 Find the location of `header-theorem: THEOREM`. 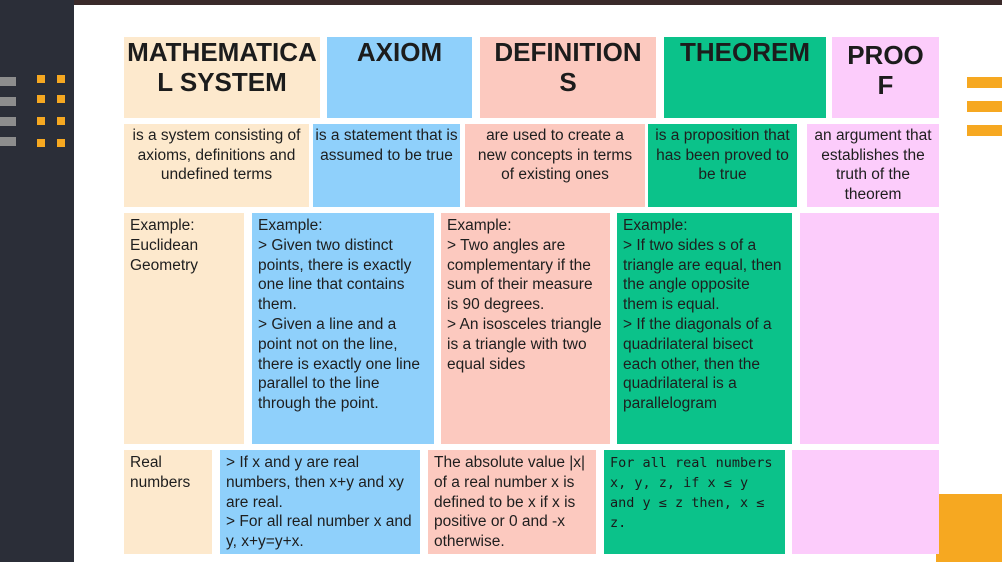

header-theorem: THEOREM is located at coordinates (745, 77).